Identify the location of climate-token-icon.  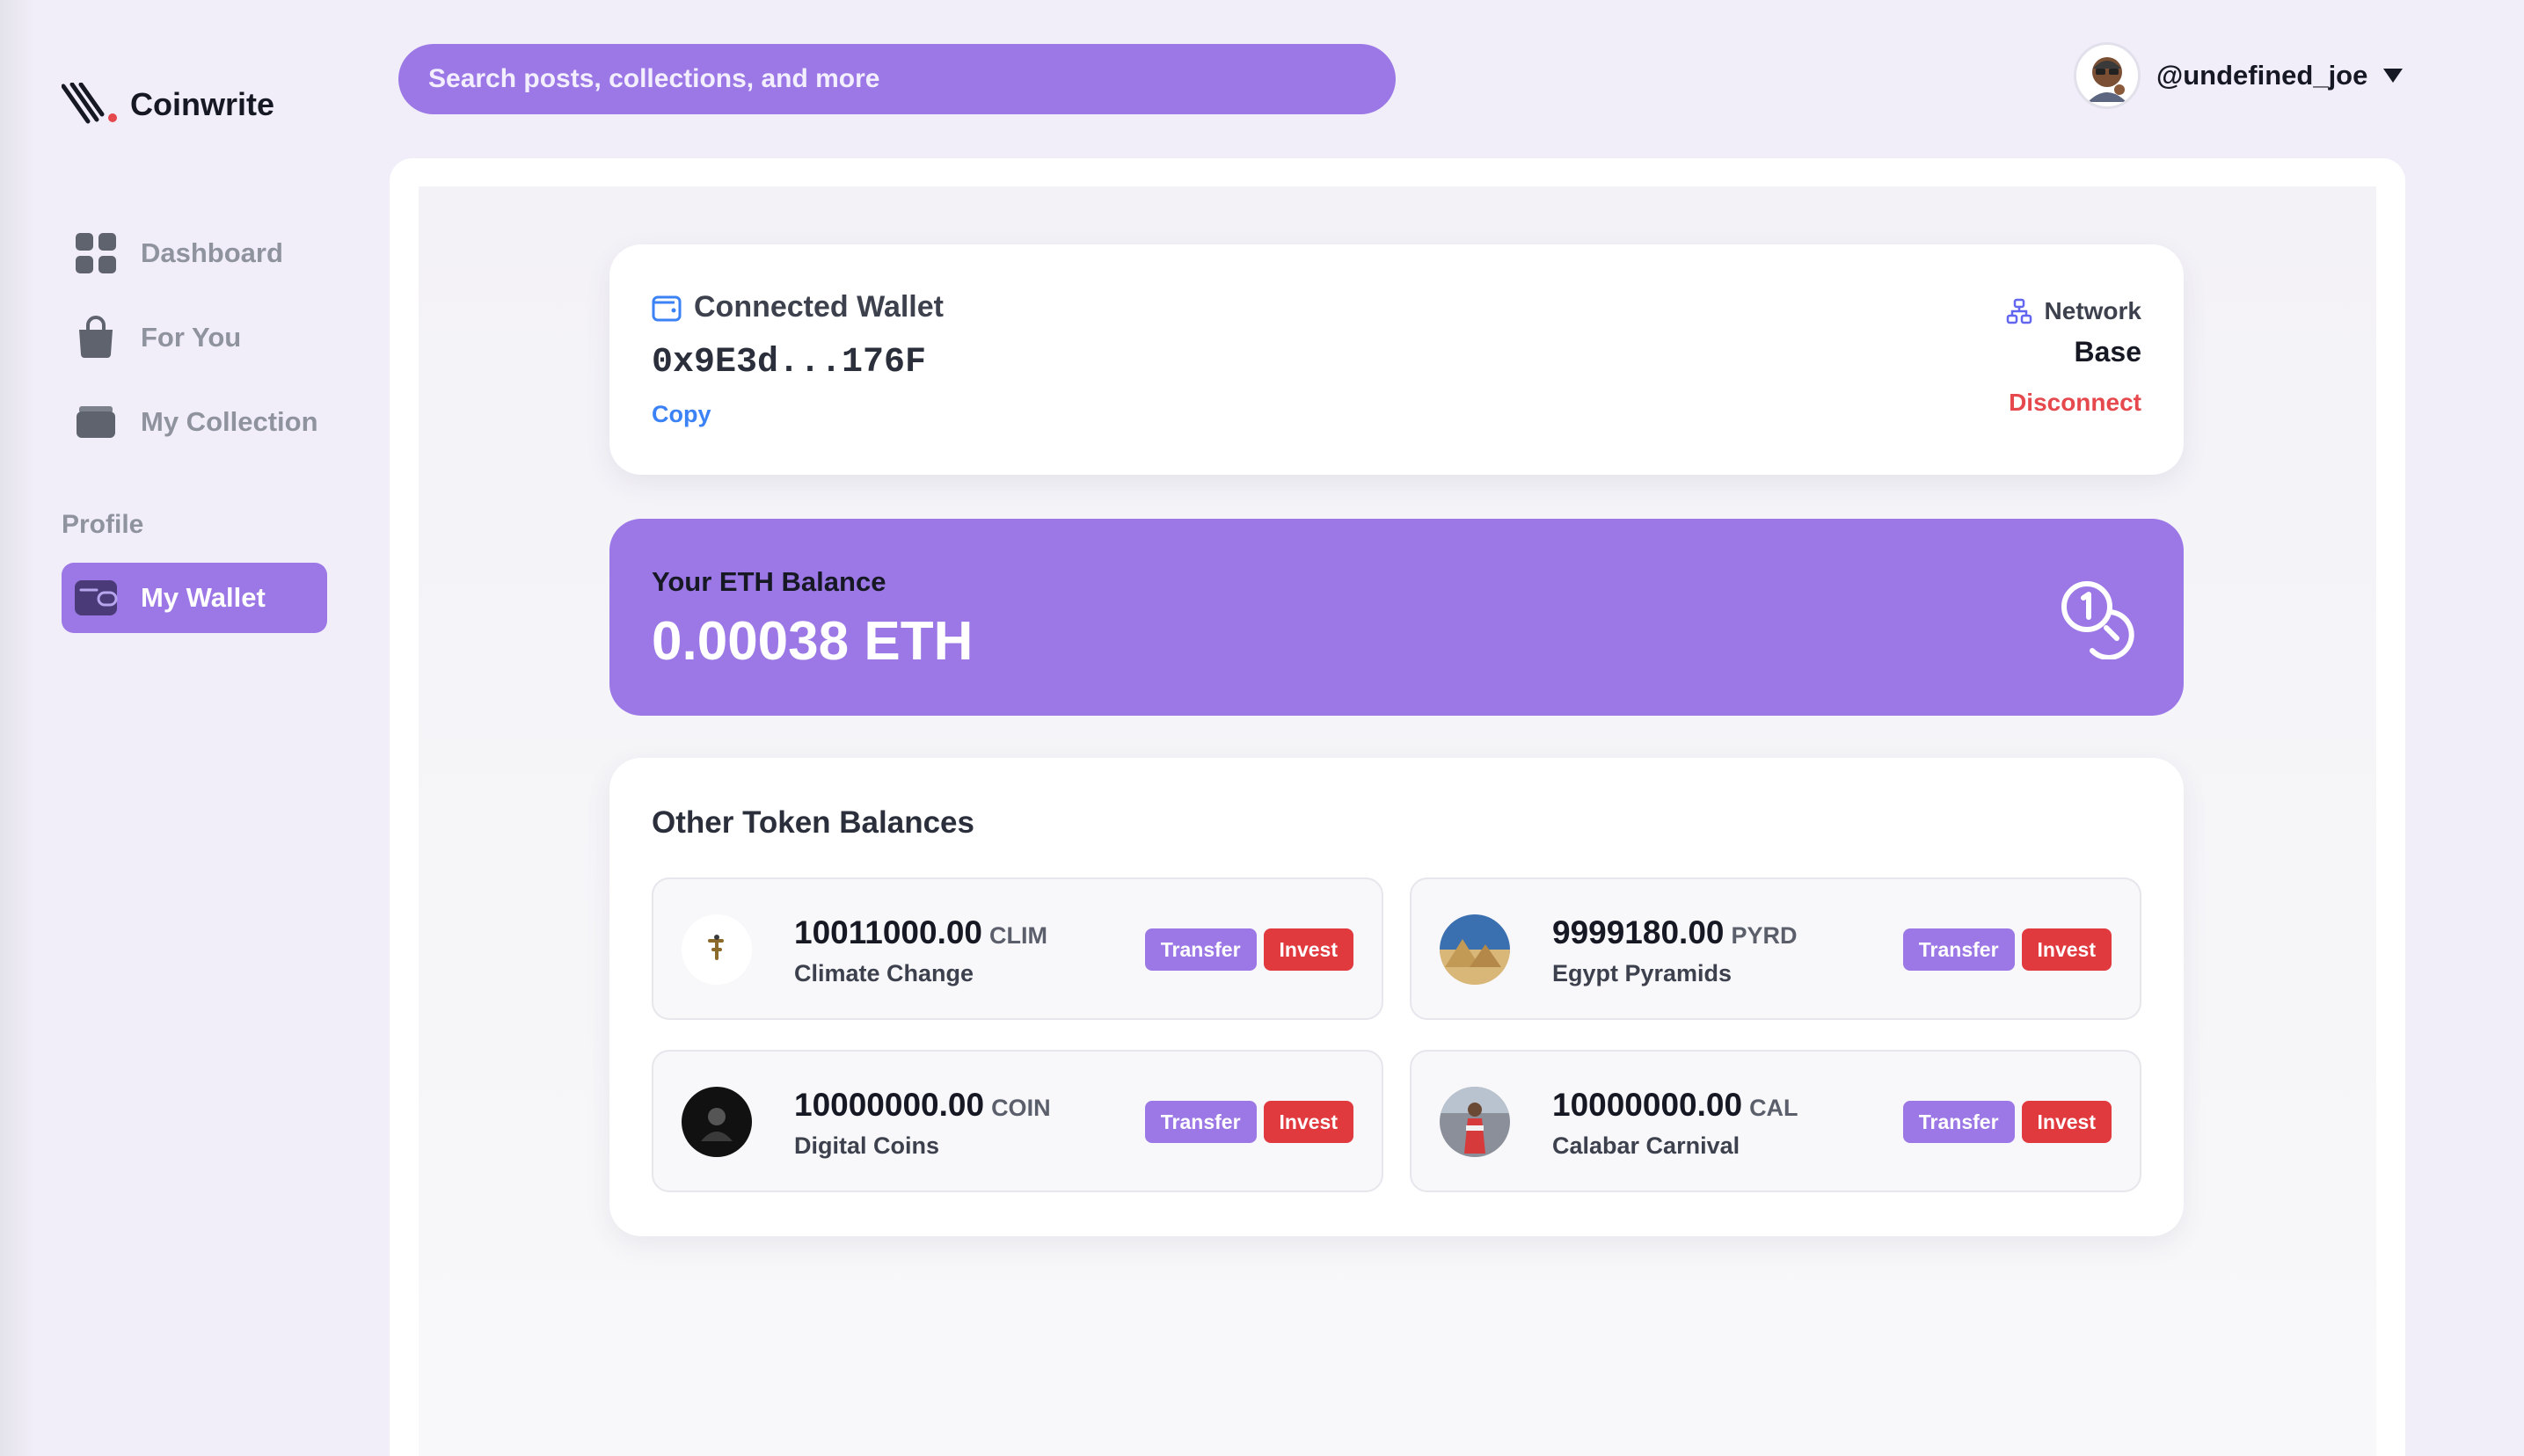
(717, 949).